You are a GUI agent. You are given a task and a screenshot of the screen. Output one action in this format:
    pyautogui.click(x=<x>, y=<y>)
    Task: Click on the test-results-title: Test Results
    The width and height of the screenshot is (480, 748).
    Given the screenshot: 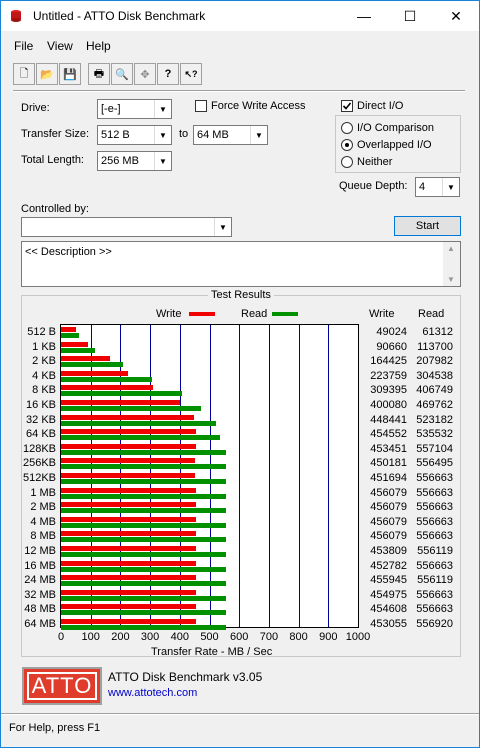 What is the action you would take?
    pyautogui.click(x=241, y=295)
    